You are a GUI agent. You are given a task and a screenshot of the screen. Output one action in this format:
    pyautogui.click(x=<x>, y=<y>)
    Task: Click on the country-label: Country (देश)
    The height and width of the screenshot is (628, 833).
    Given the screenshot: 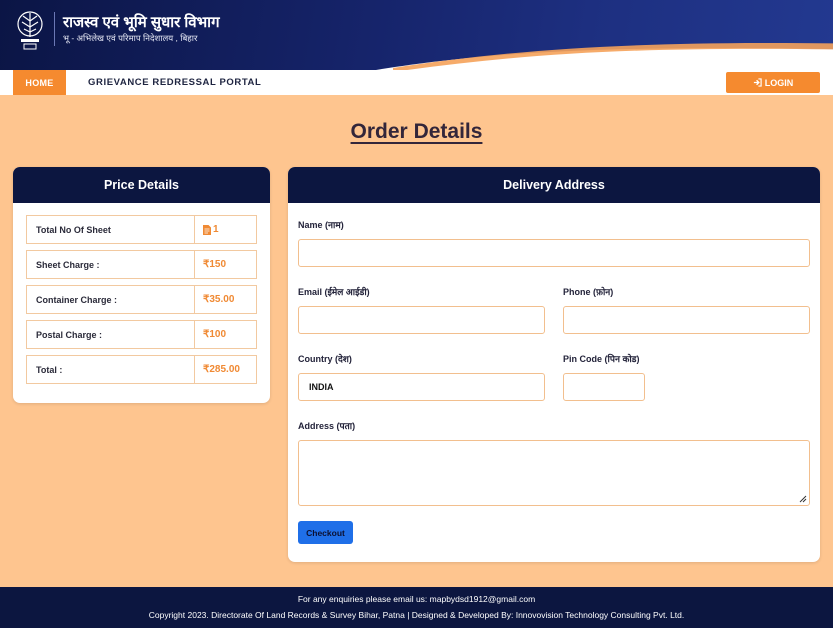 What is the action you would take?
    pyautogui.click(x=325, y=359)
    